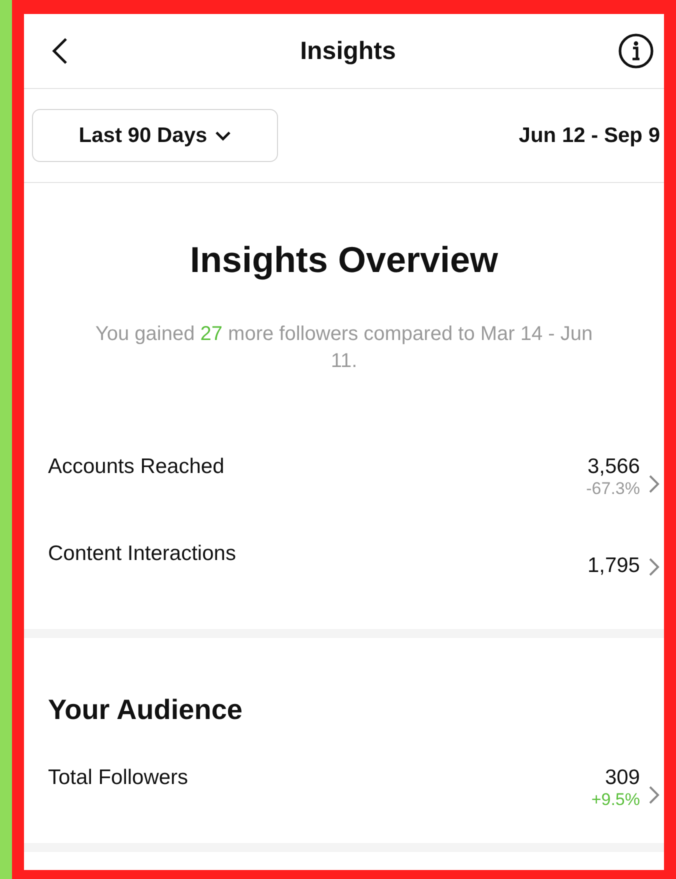 The image size is (676, 879). I want to click on metric-row-link: 1,795, so click(623, 560).